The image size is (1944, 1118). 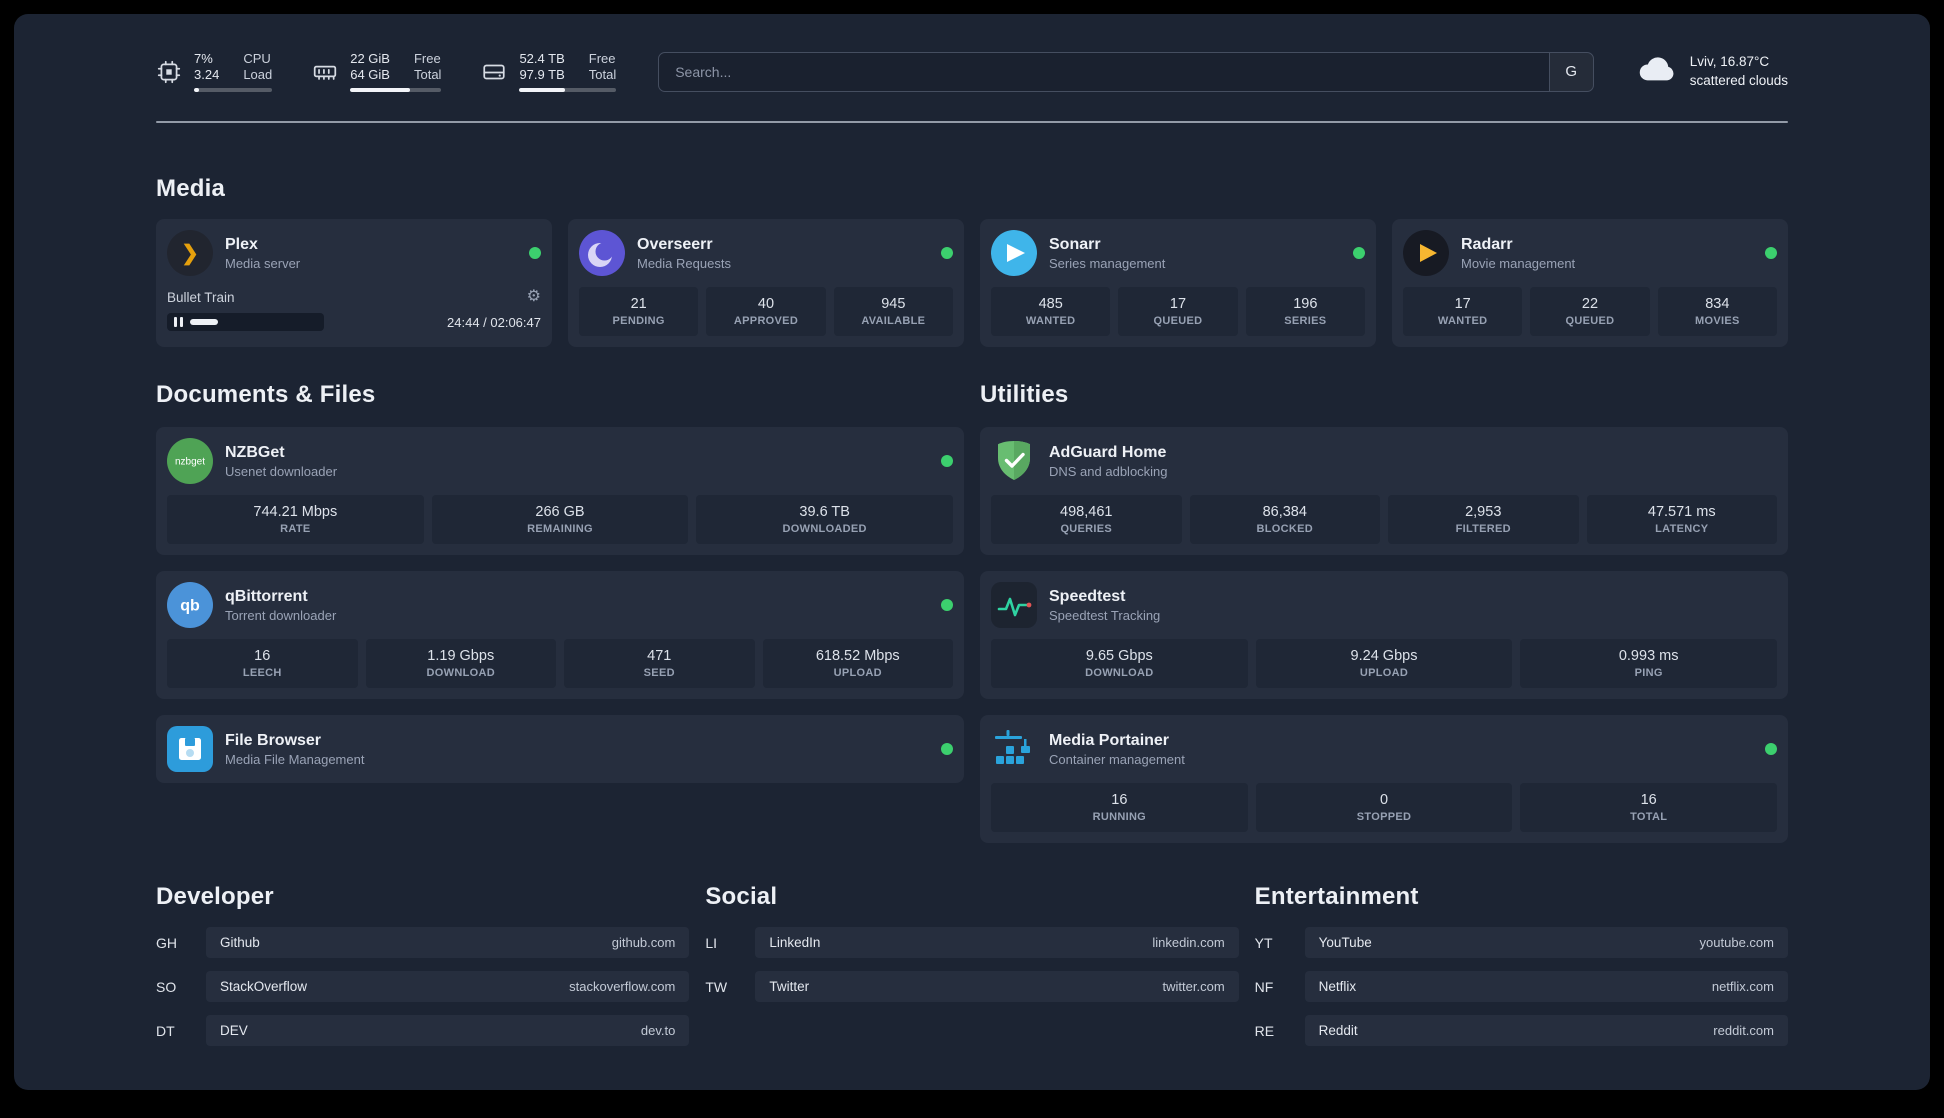 I want to click on resource-disk: 52.4 TB 97.9 TB Free Total, so click(x=549, y=71).